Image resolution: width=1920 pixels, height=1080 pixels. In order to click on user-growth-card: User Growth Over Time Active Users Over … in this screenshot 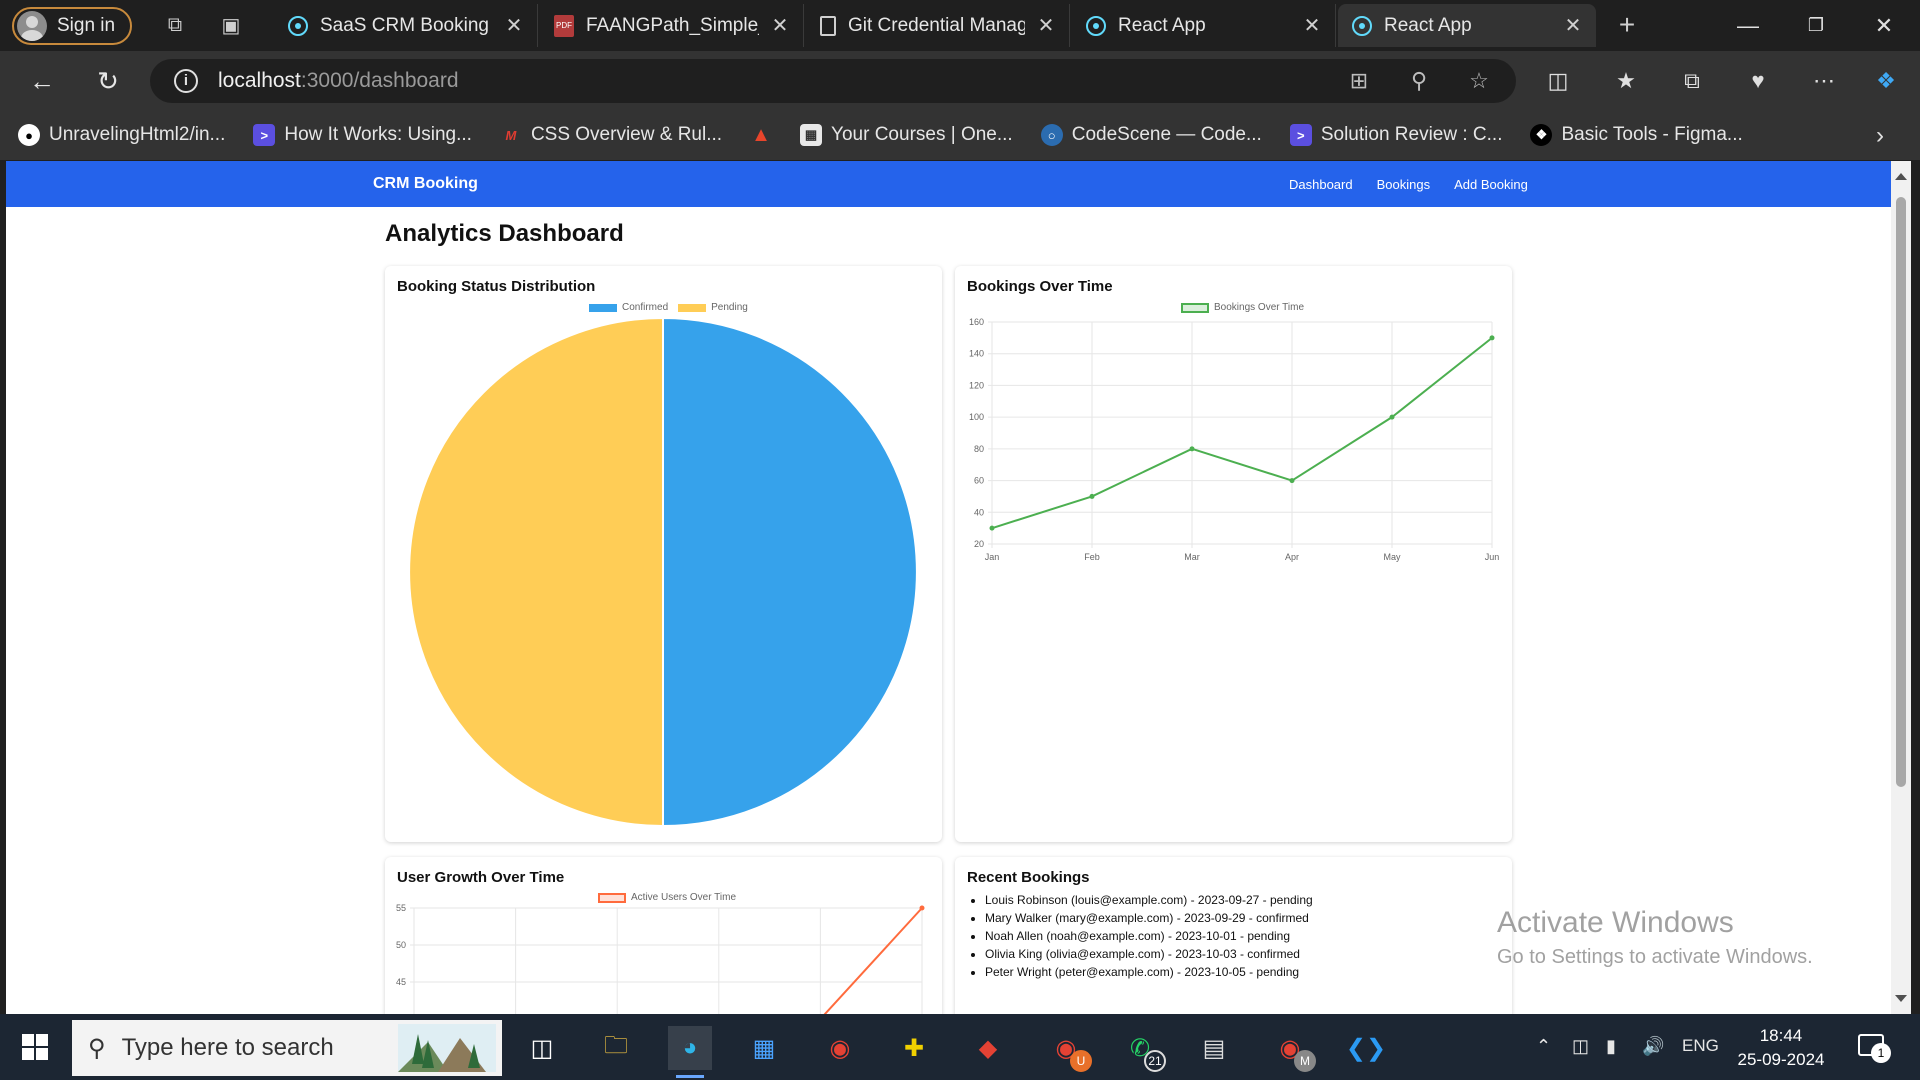, I will do `click(663, 935)`.